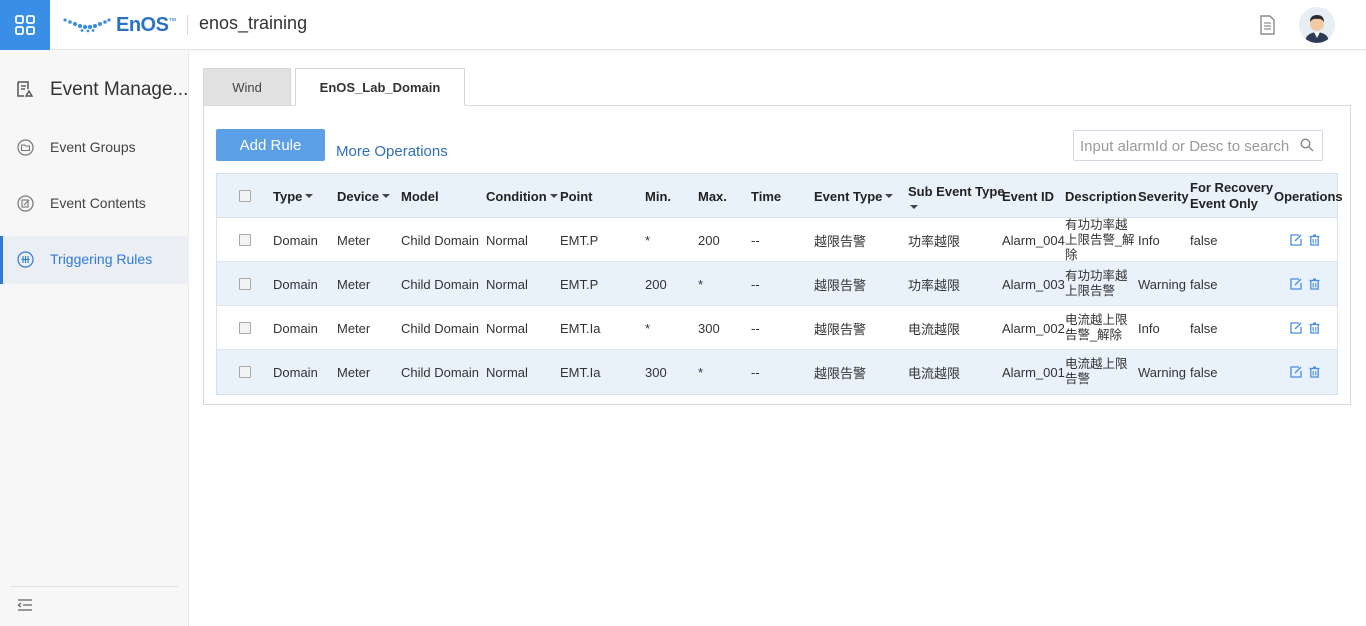 The width and height of the screenshot is (1366, 626). I want to click on app-menu-button, so click(25, 25).